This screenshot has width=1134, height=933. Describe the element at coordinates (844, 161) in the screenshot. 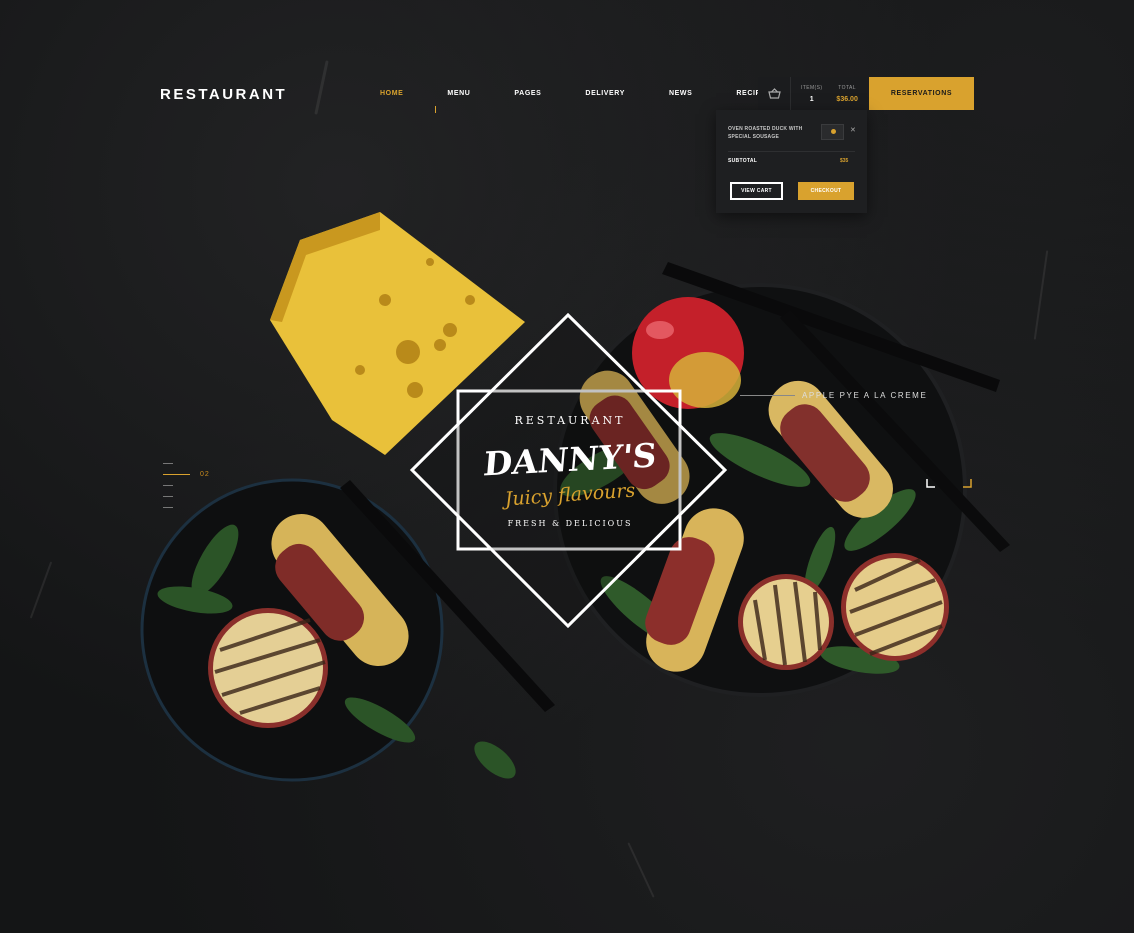

I see `subtotal-value: $35` at that location.